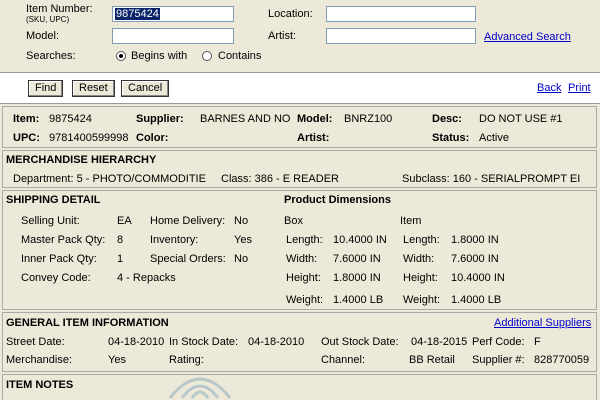  I want to click on in-stock-date-value: 04-18-2010, so click(276, 342).